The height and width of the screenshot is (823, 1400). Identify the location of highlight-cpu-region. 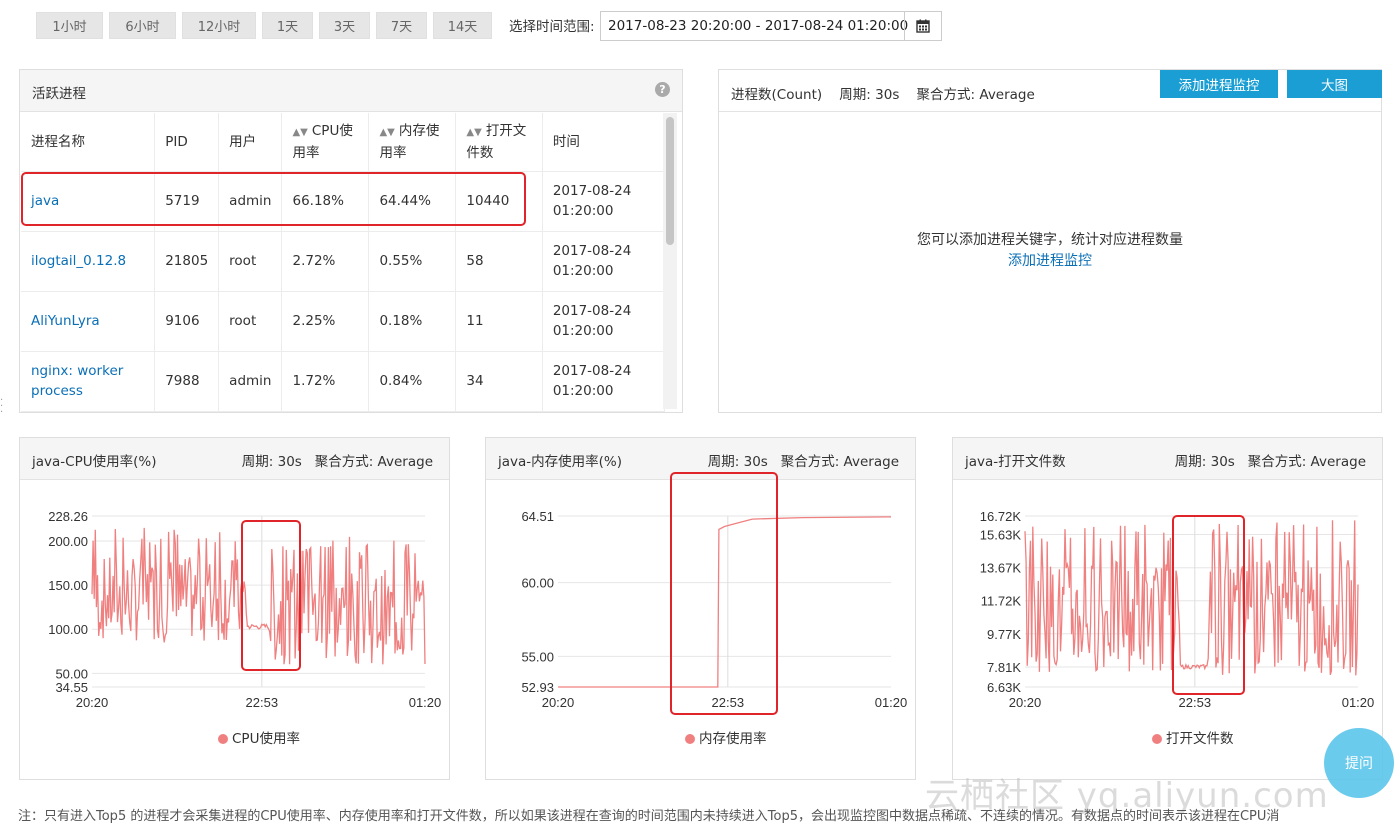
(271, 595).